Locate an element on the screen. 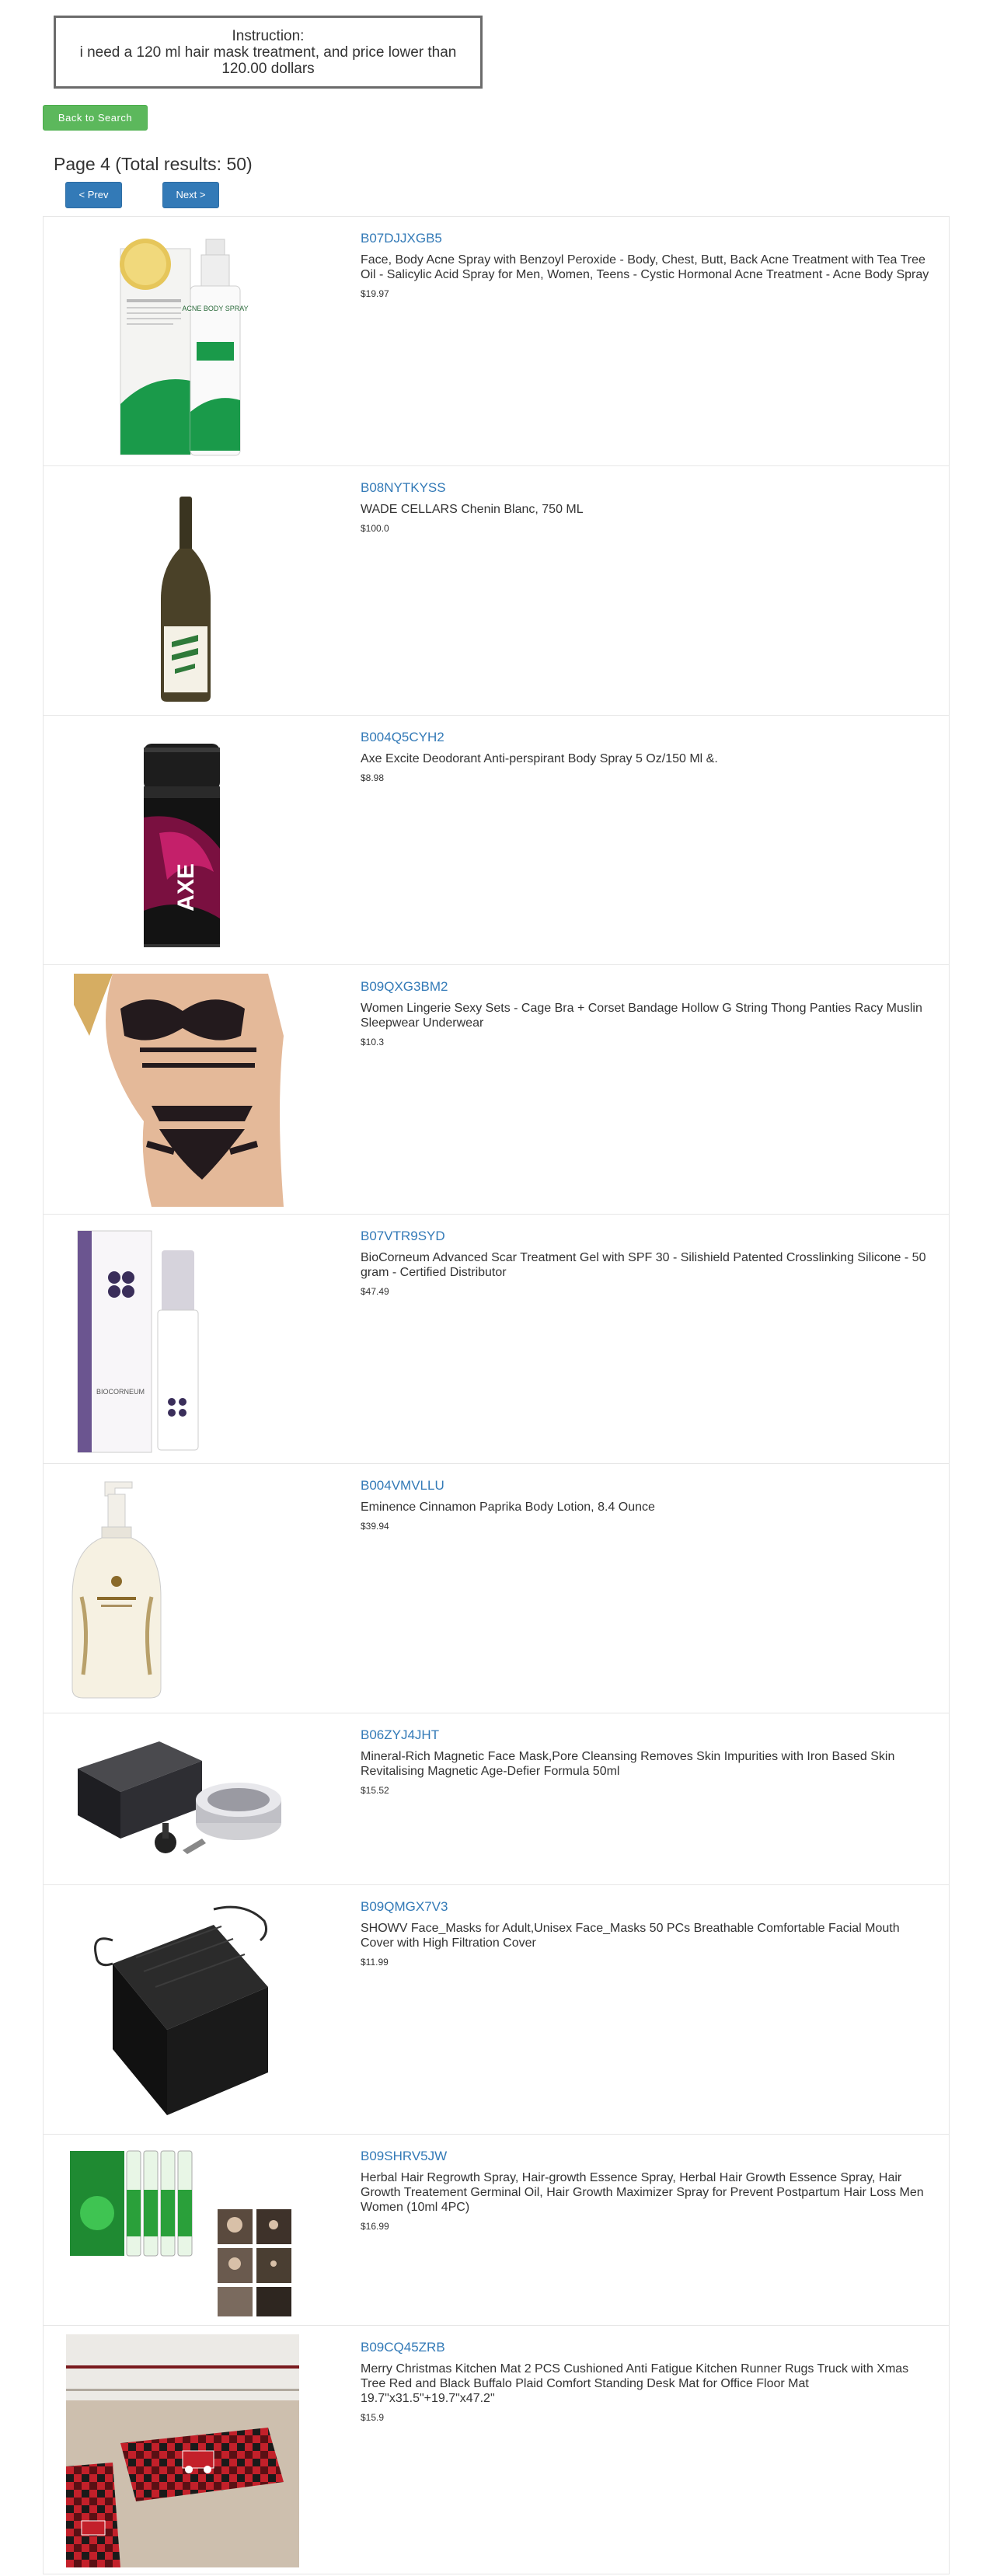  prev-page-button: < Prev is located at coordinates (93, 195).